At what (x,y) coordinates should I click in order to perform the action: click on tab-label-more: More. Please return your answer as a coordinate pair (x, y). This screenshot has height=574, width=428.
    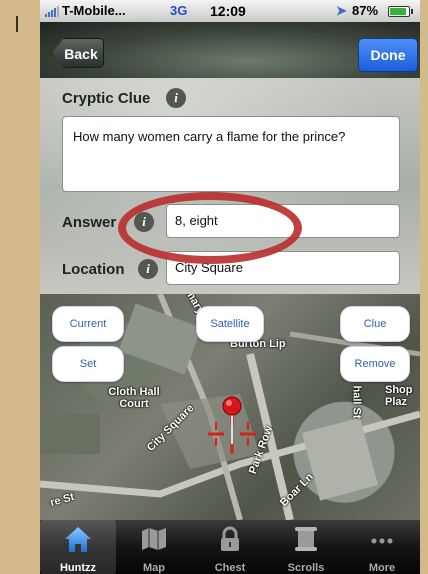
    Looking at the image, I should click on (382, 568).